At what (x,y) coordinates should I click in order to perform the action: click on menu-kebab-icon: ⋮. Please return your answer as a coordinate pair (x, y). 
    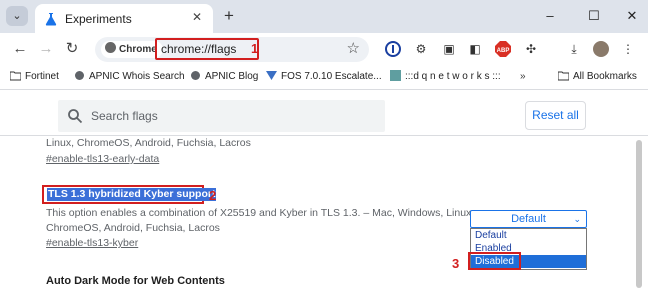
    Looking at the image, I should click on (628, 49).